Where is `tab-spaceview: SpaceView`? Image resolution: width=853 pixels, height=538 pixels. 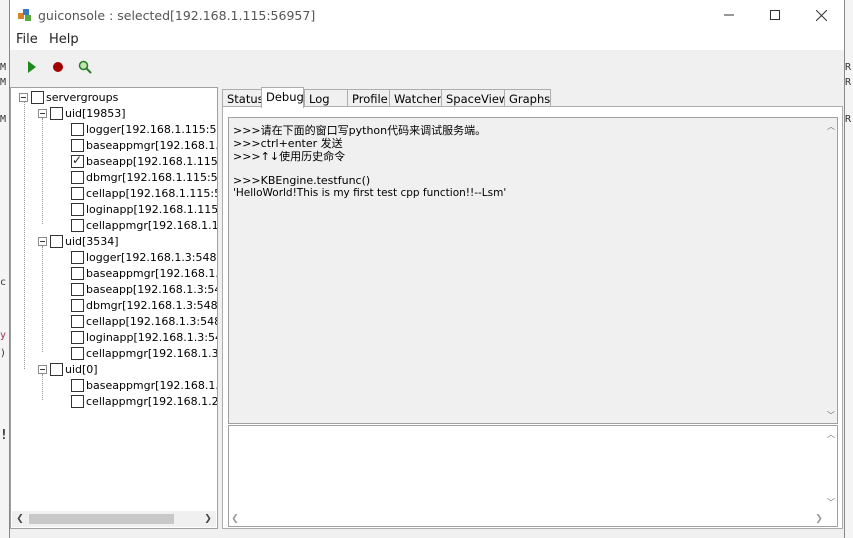 tab-spaceview: SpaceView is located at coordinates (474, 98).